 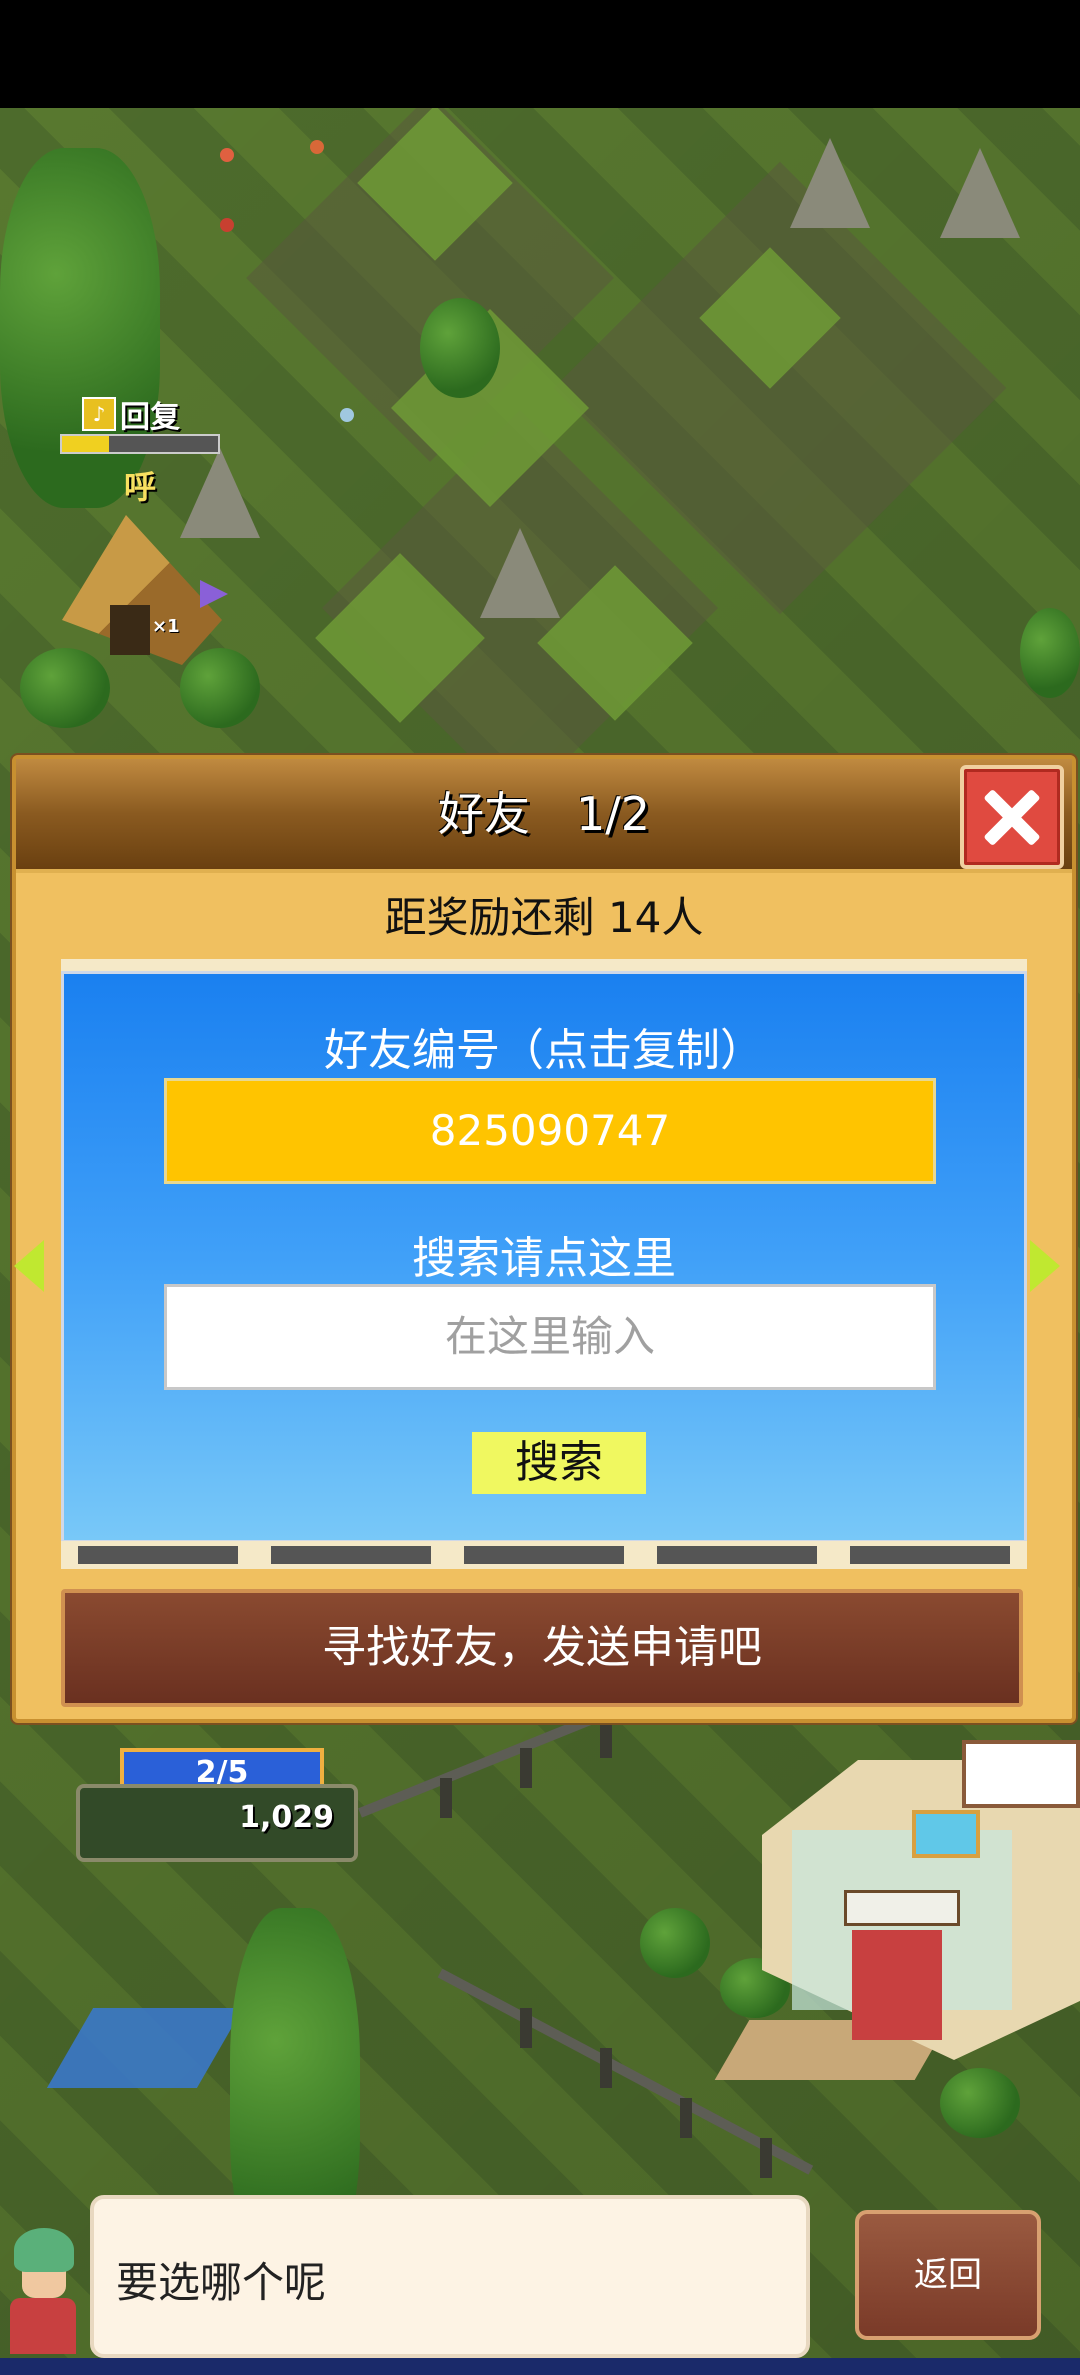 I want to click on arrow-left-icon, so click(x=29, y=1266).